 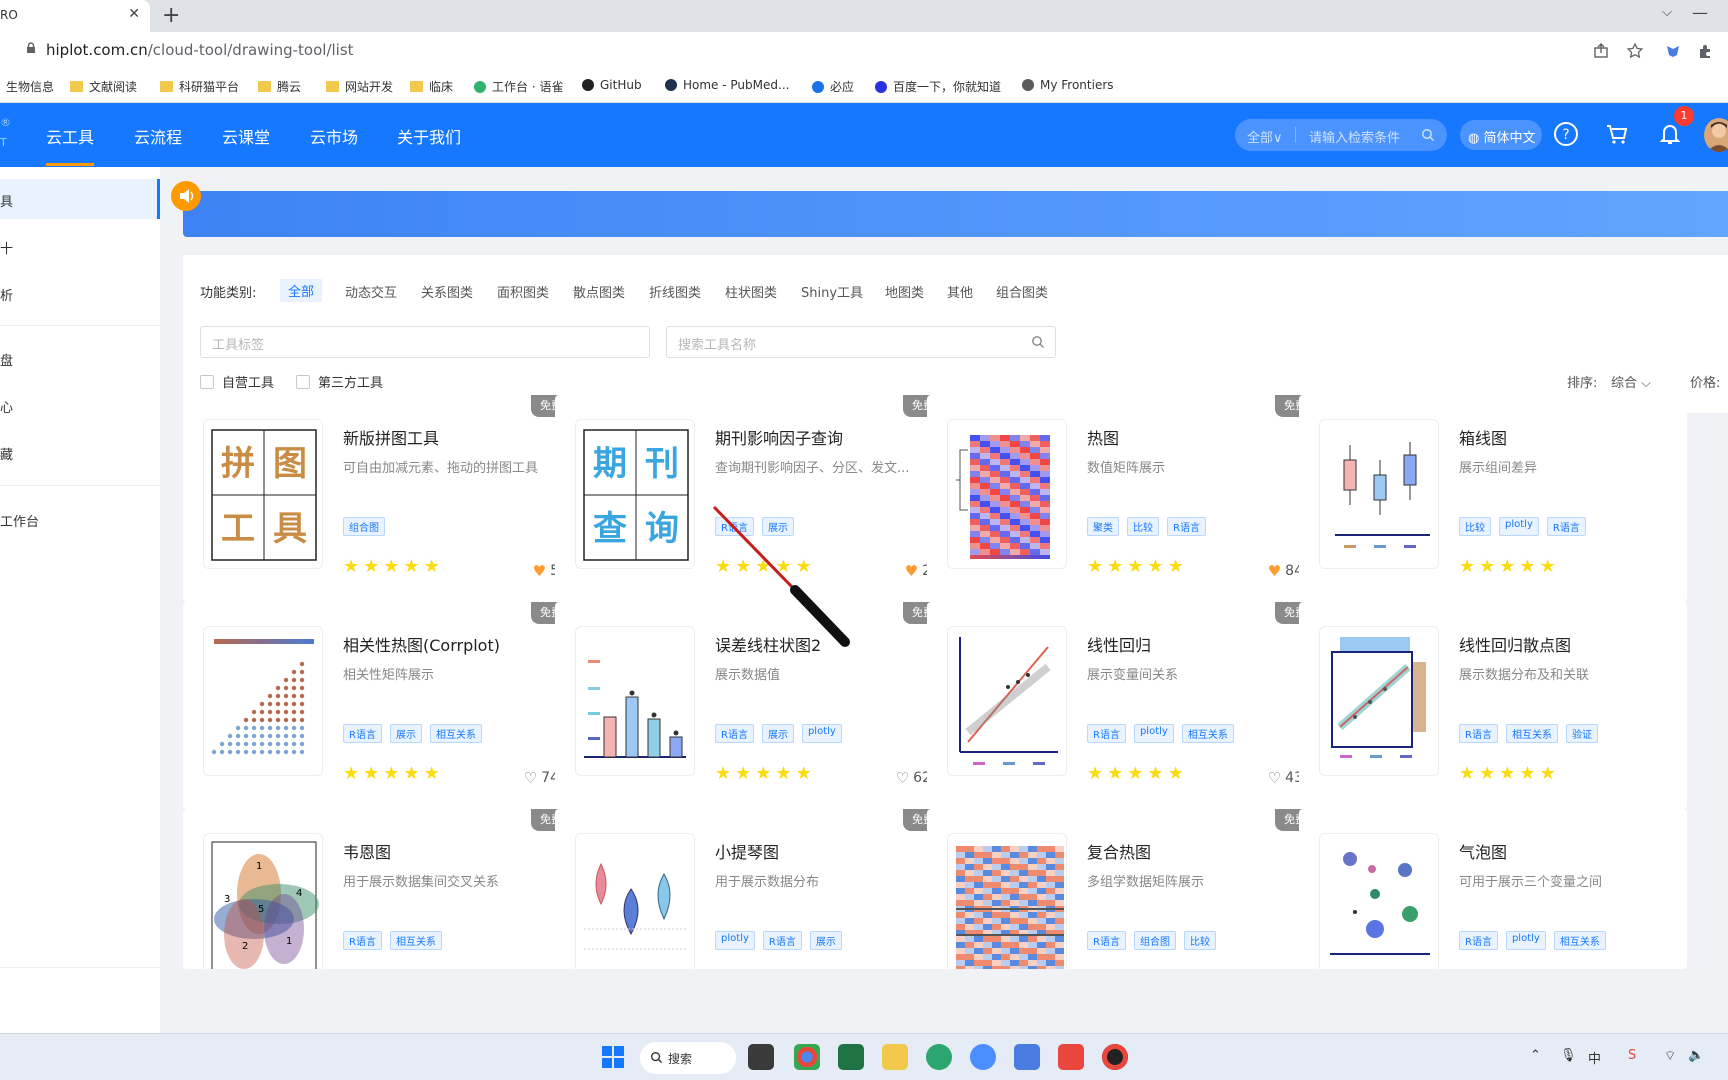 I want to click on tool-title: 热图, so click(x=1103, y=437).